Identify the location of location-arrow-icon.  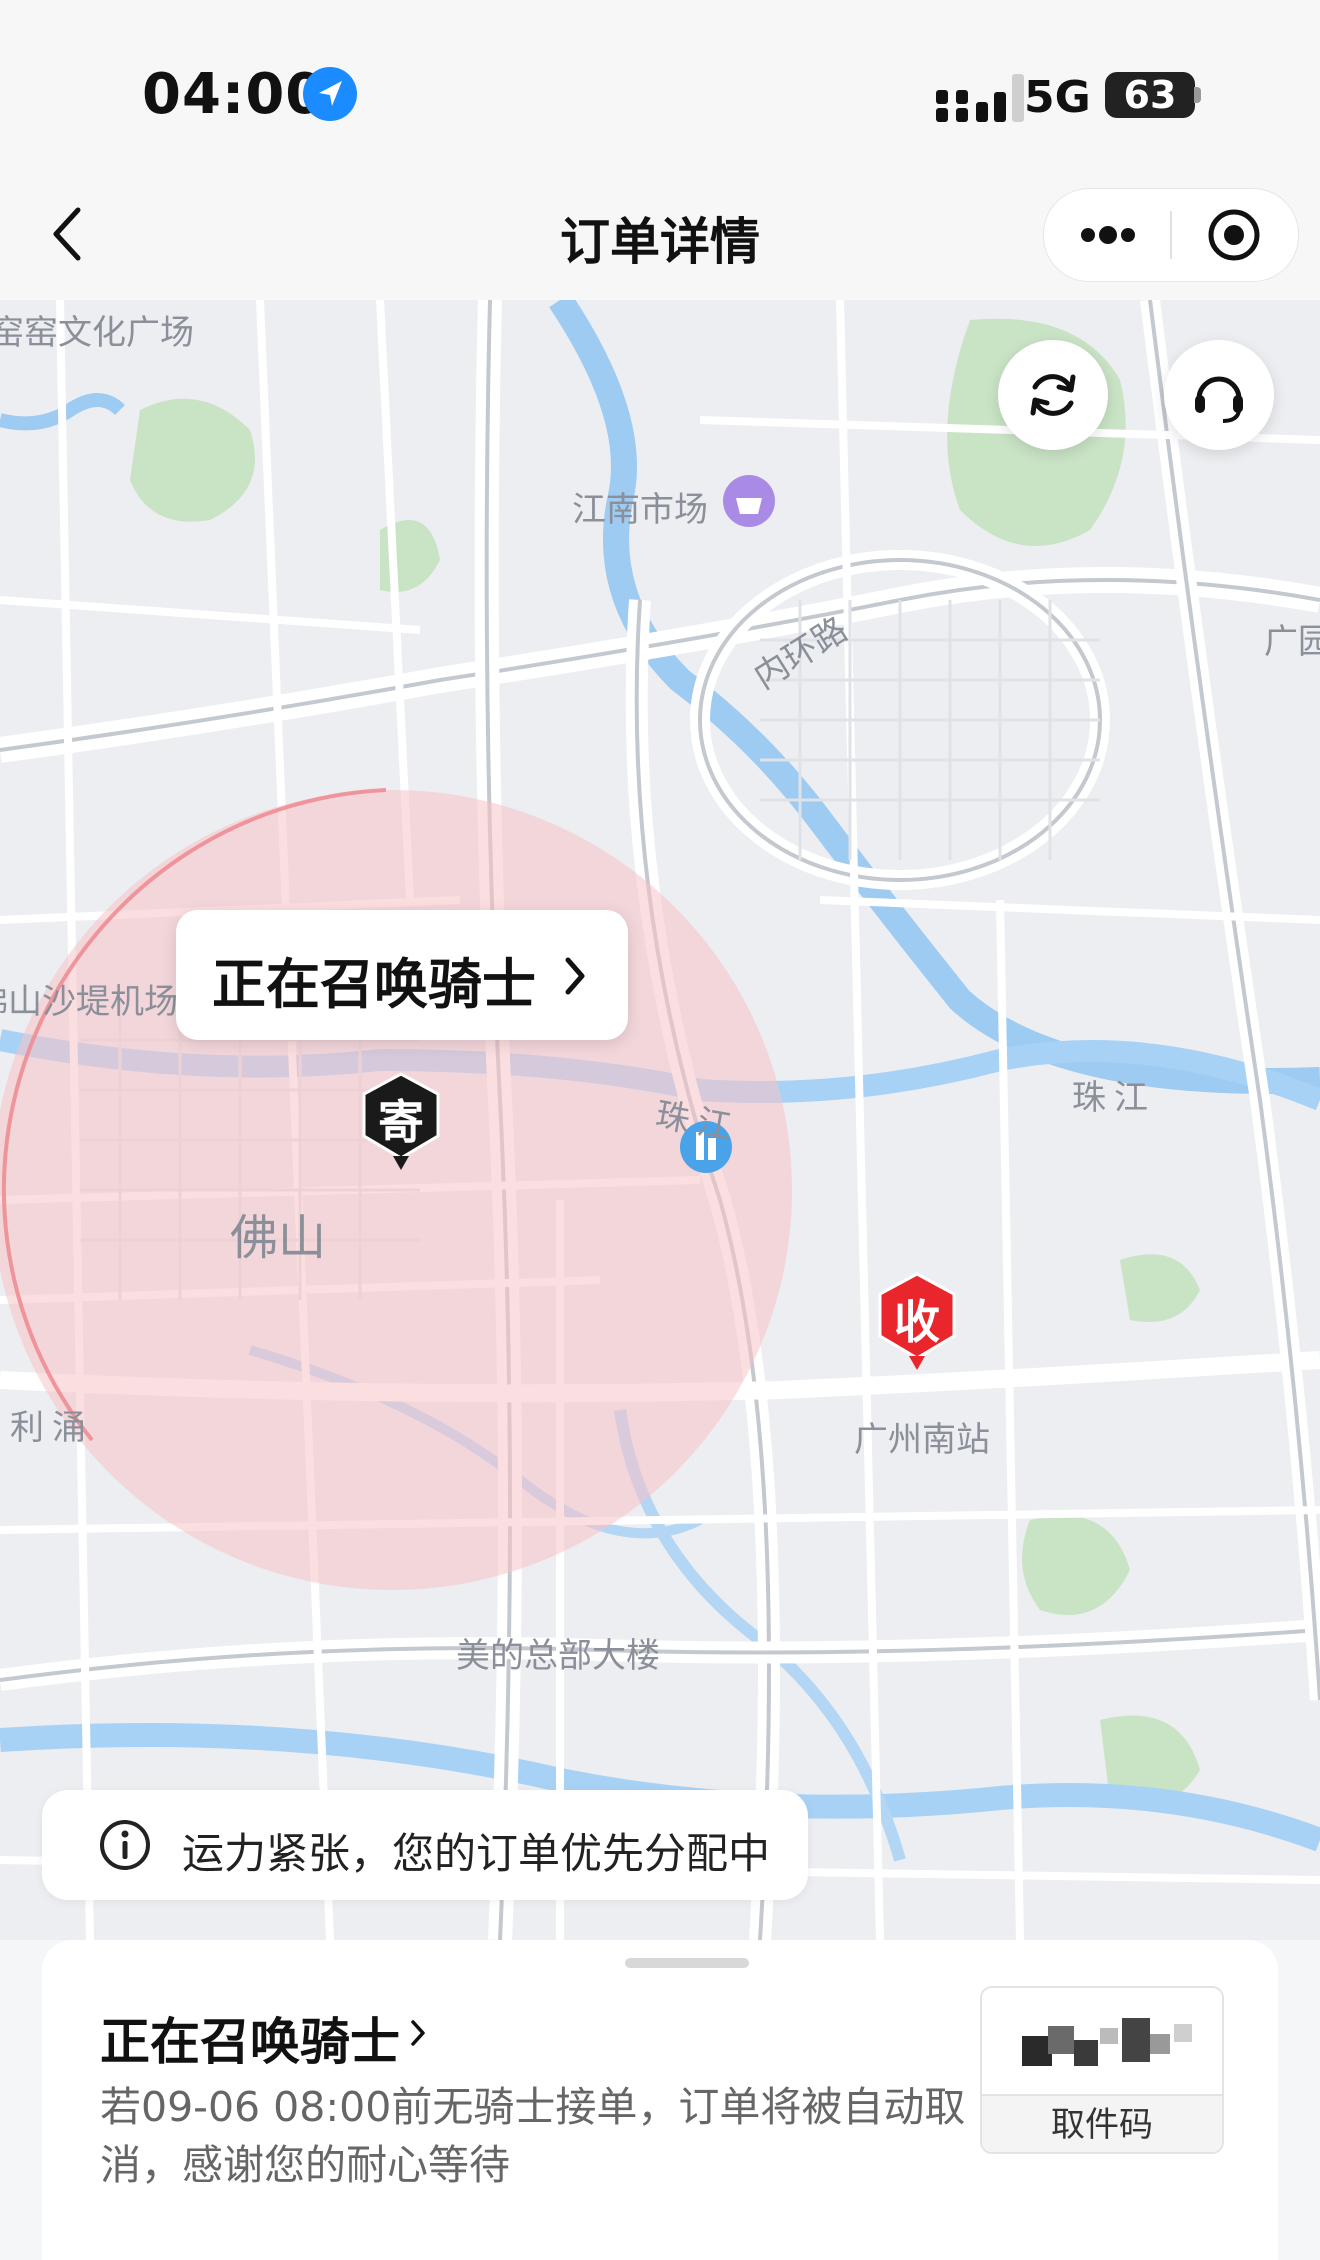
(330, 94).